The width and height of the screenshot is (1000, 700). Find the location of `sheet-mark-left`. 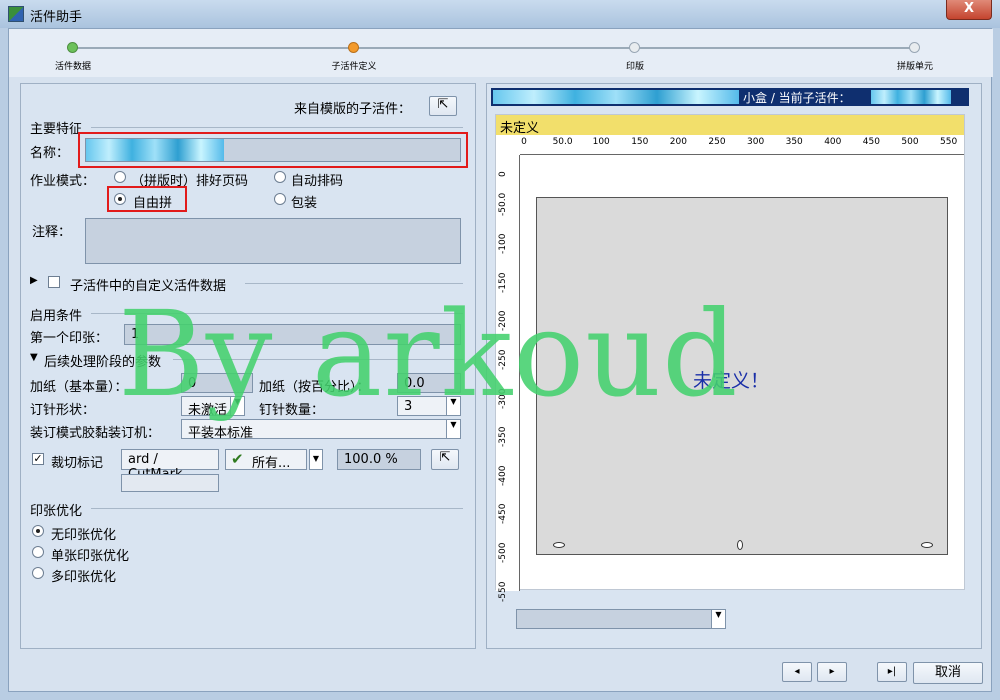

sheet-mark-left is located at coordinates (559, 545).